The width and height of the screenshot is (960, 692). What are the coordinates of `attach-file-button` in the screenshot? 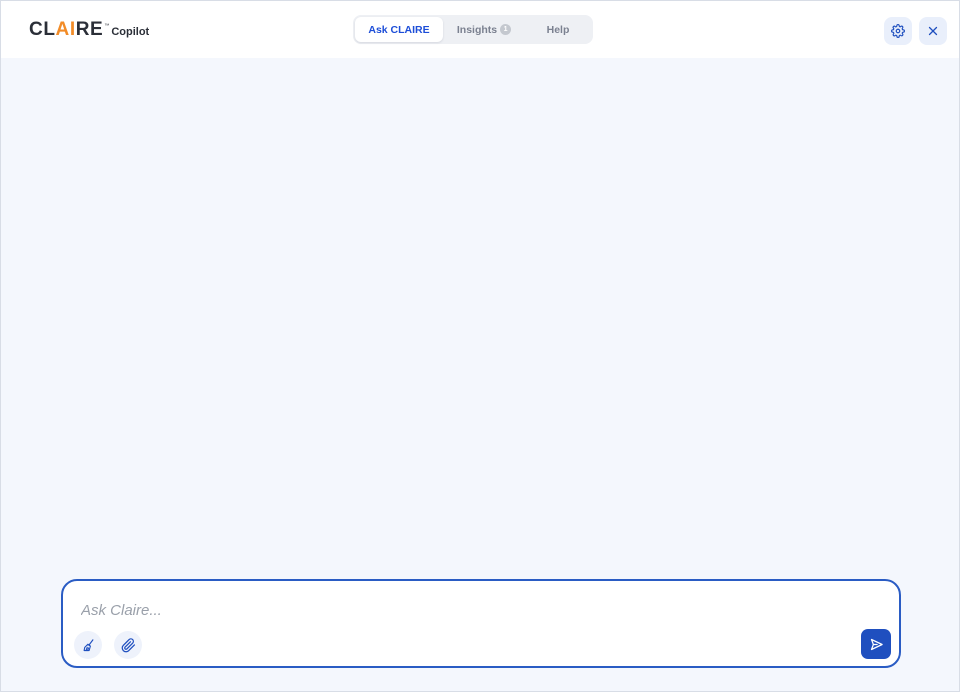 It's located at (128, 645).